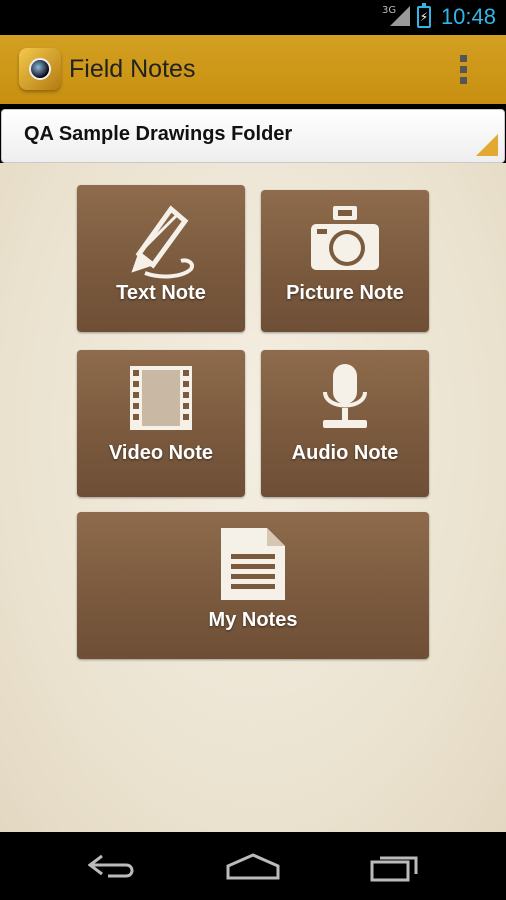  I want to click on folder-spinner-value: QA Sample Drawings Folder, so click(158, 134).